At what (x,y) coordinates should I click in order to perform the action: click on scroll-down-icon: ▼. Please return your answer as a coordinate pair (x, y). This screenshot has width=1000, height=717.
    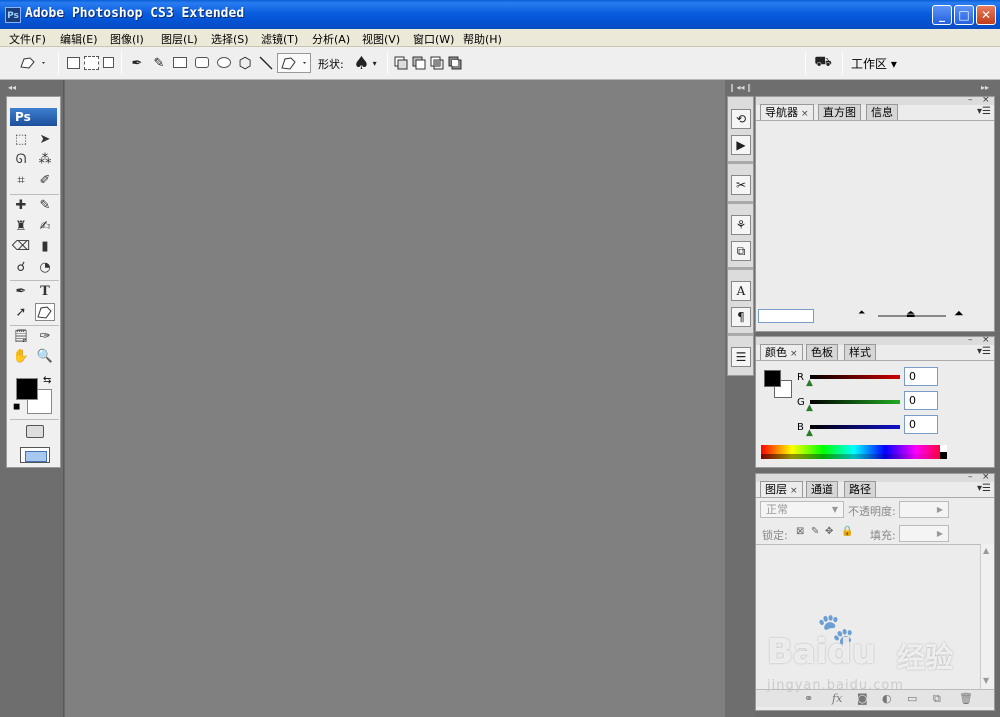
    Looking at the image, I should click on (986, 680).